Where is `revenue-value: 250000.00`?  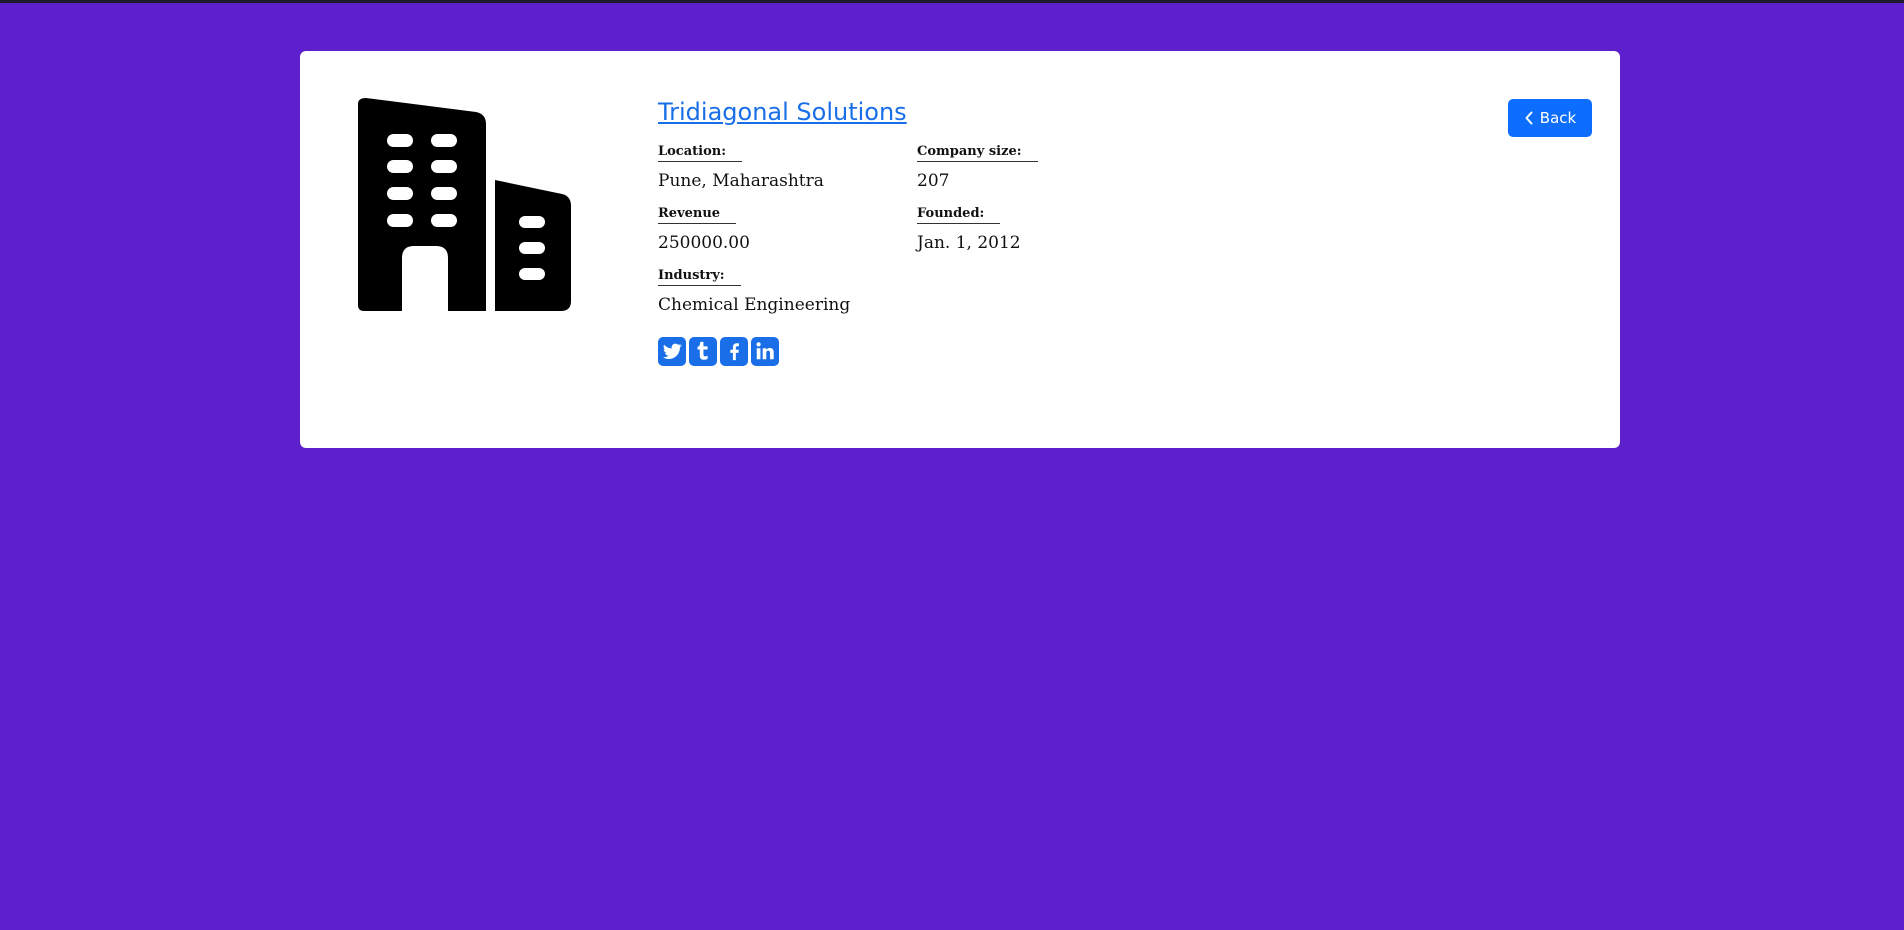 revenue-value: 250000.00 is located at coordinates (704, 243).